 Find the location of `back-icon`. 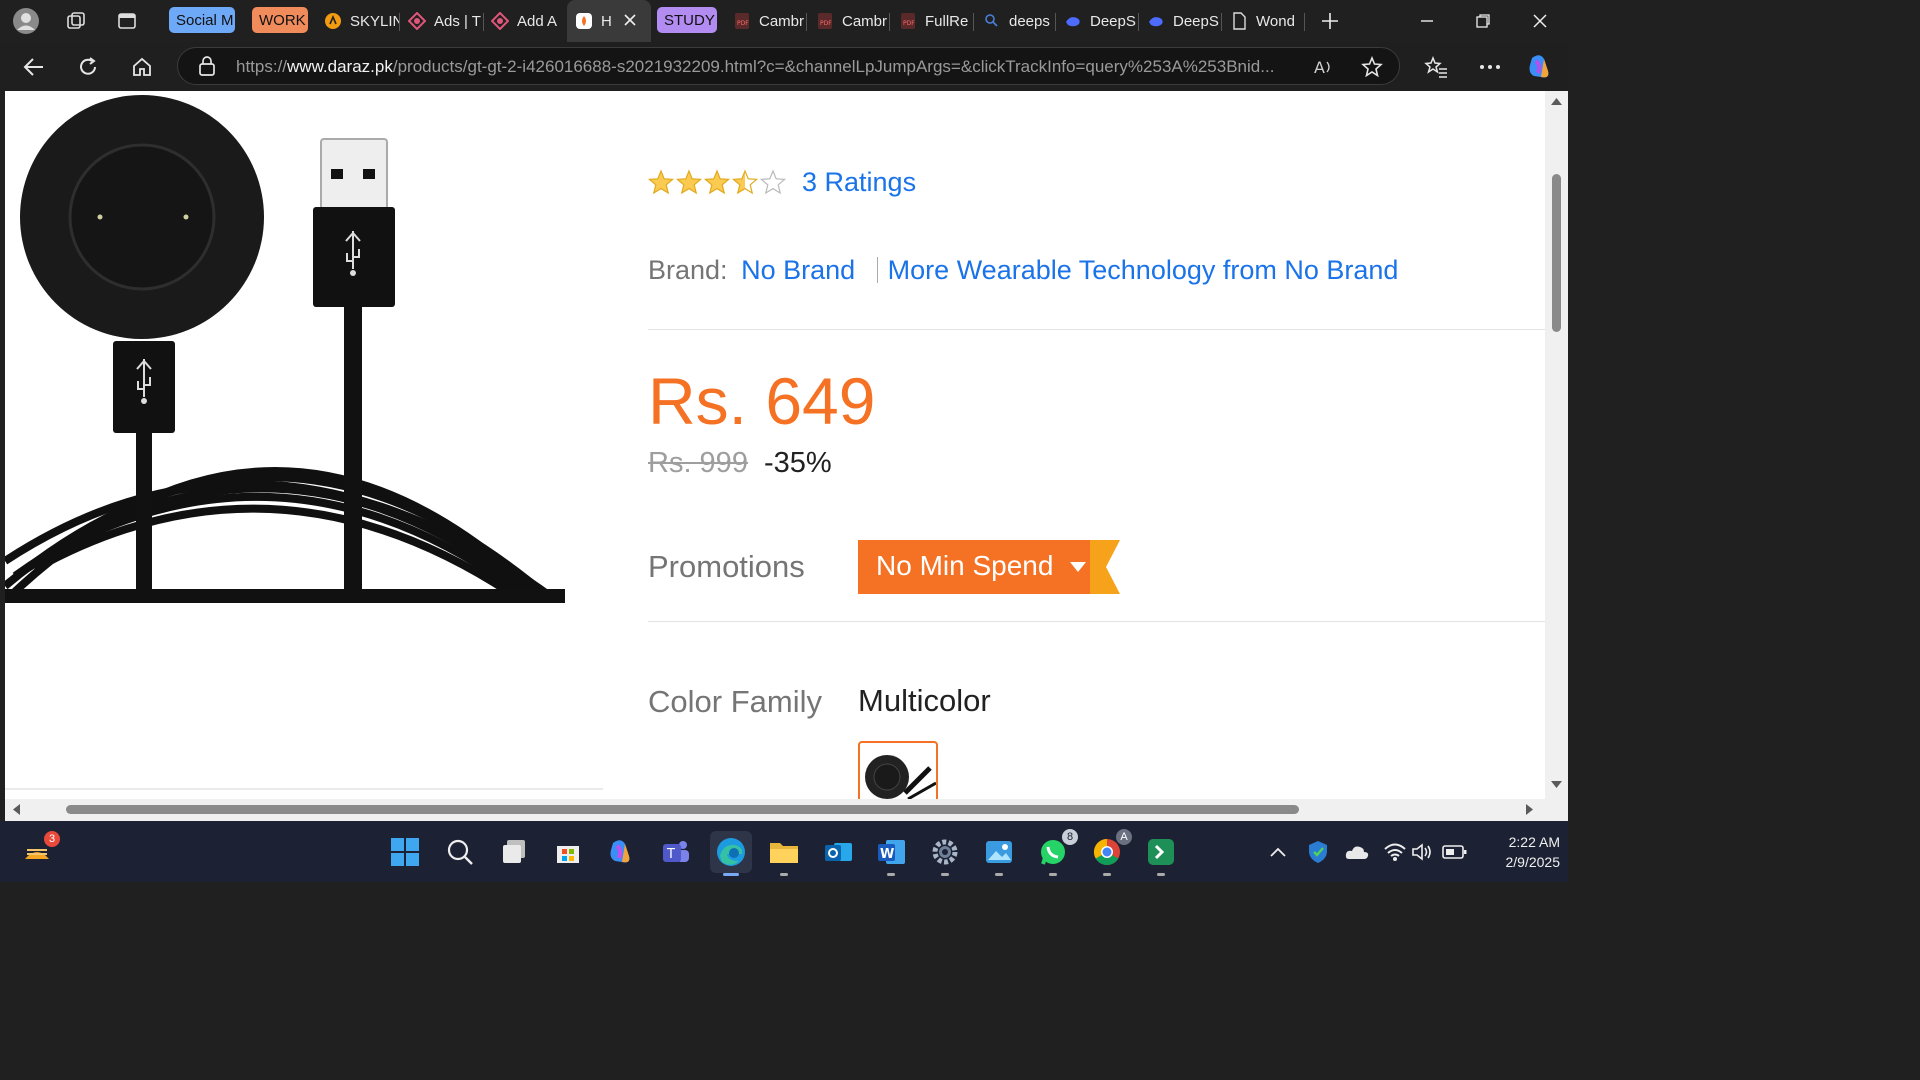

back-icon is located at coordinates (34, 67).